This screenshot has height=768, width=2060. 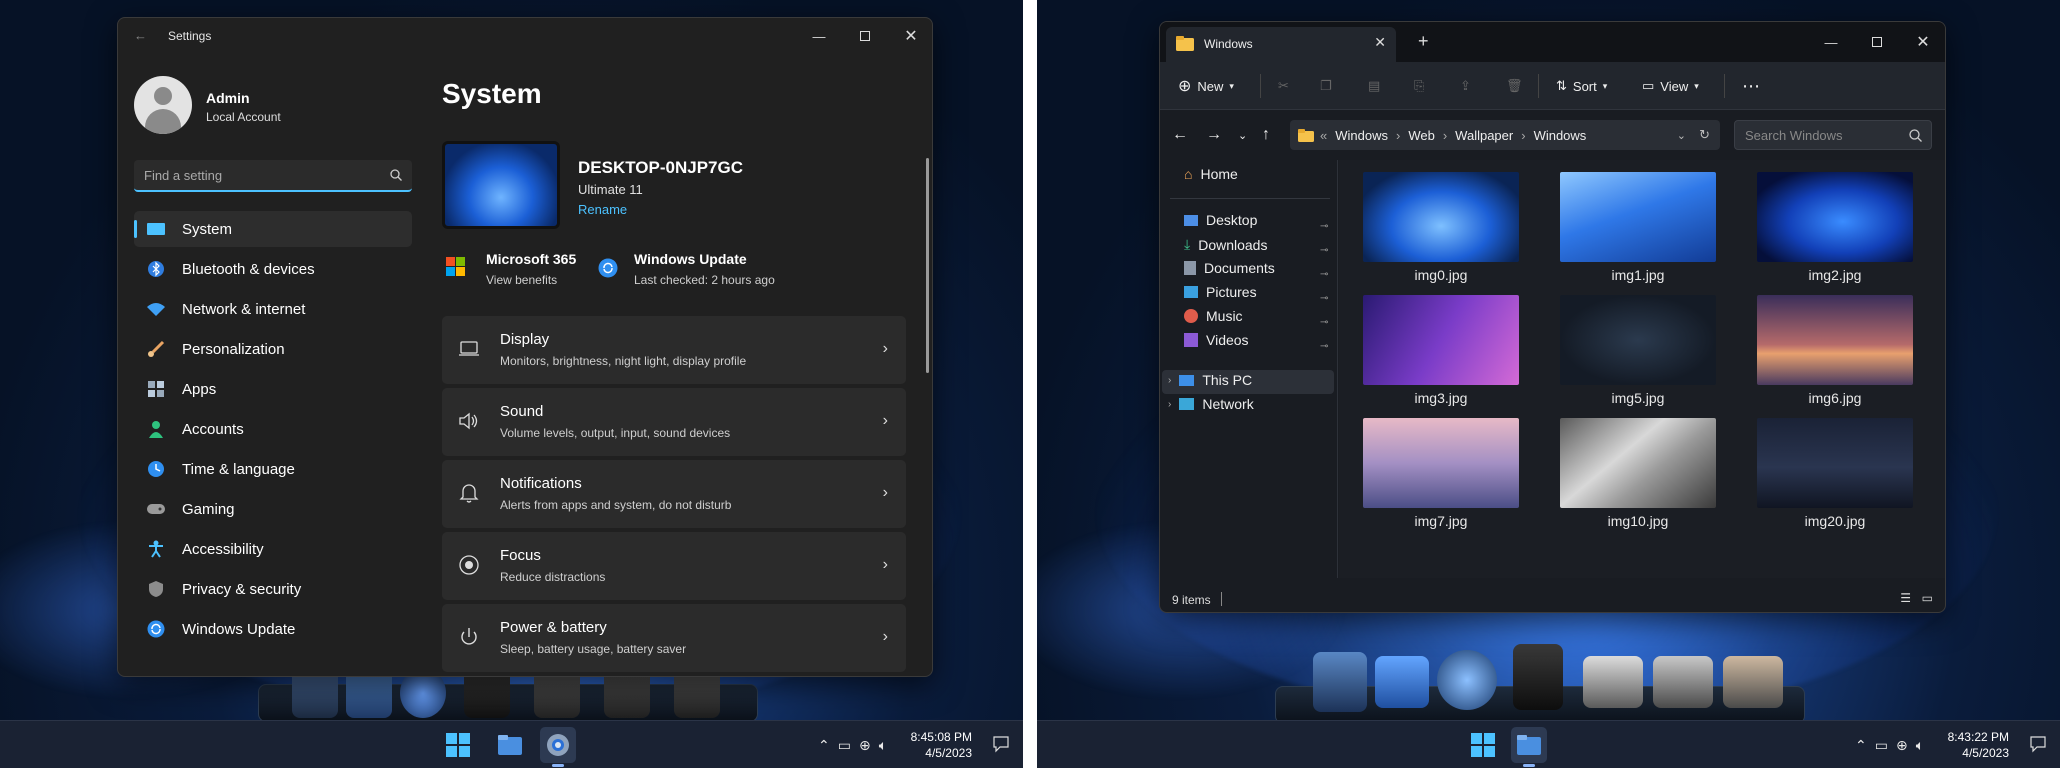 I want to click on sidebar-item-music: Music, so click(x=1213, y=316).